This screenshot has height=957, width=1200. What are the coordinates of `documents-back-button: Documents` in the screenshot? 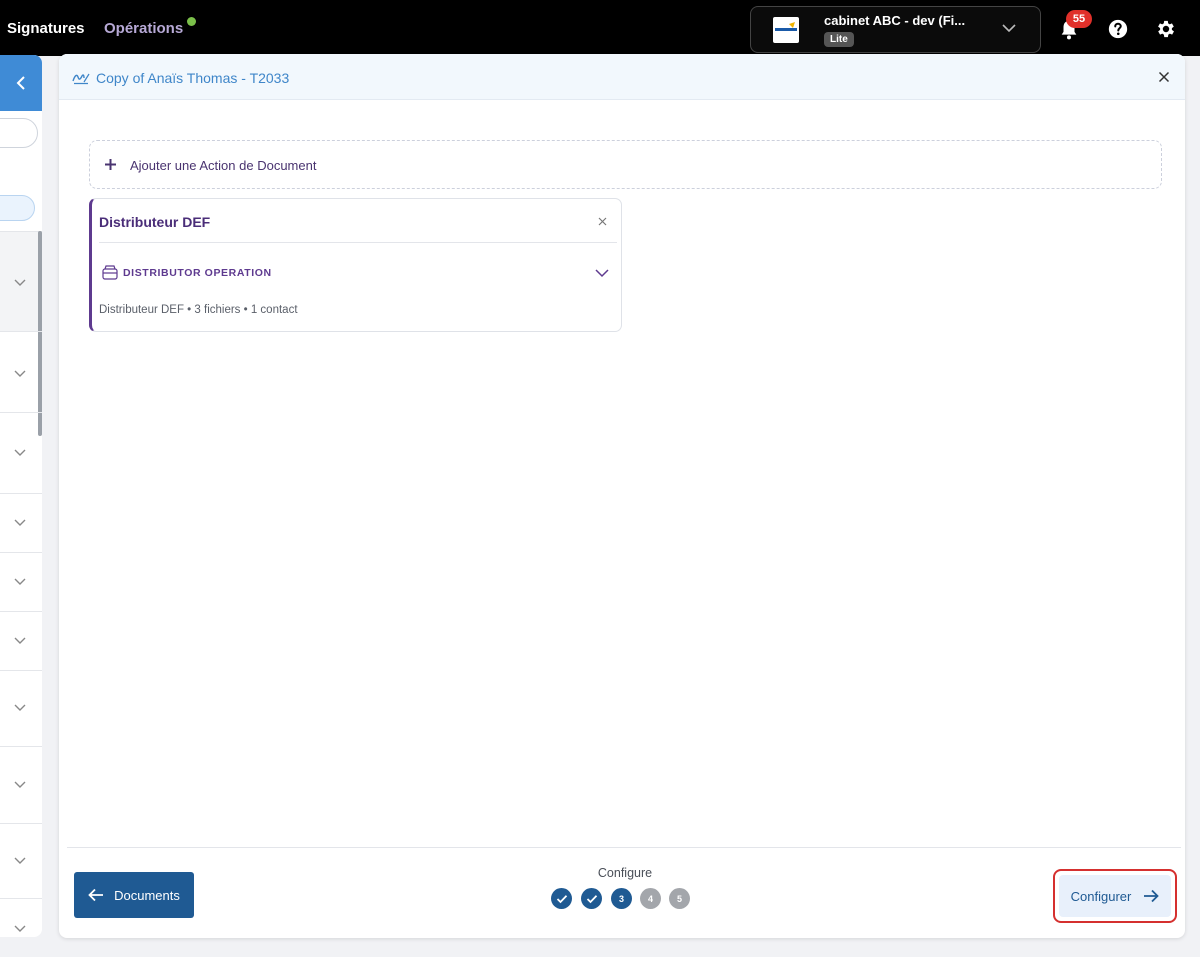 It's located at (134, 895).